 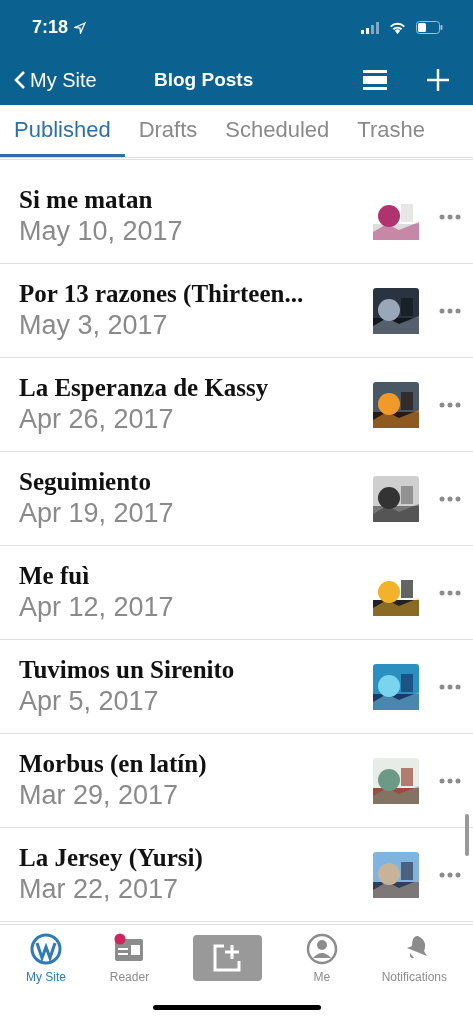 I want to click on filter-tab: Trashe, so click(x=391, y=131).